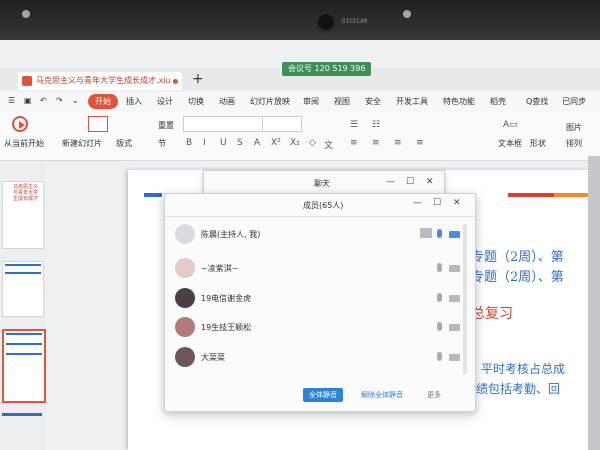 This screenshot has height=450, width=600. Describe the element at coordinates (24, 143) in the screenshot. I see `play-from-current-button: 从当前开始` at that location.